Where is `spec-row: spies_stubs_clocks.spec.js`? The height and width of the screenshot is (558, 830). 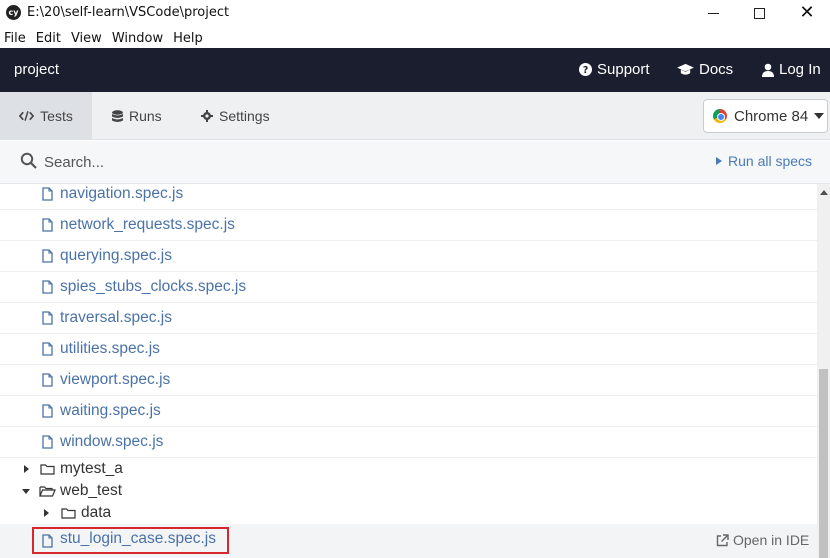
spec-row: spies_stubs_clocks.spec.js is located at coordinates (408, 287).